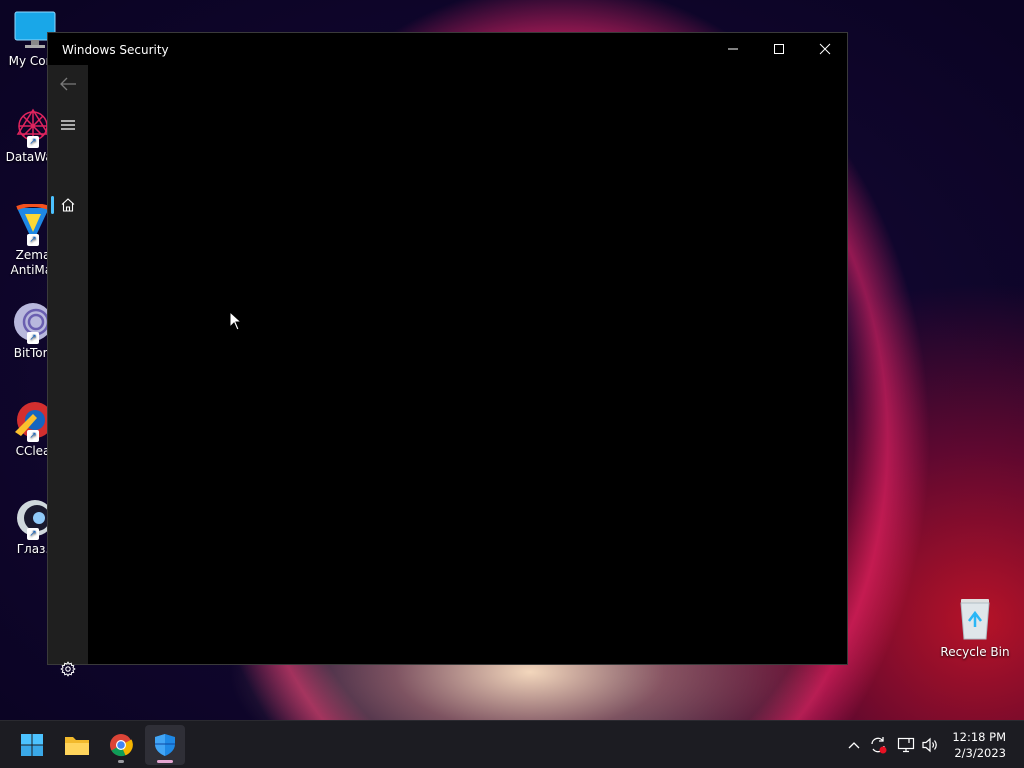 The height and width of the screenshot is (768, 1024). I want to click on back-button, so click(68, 84).